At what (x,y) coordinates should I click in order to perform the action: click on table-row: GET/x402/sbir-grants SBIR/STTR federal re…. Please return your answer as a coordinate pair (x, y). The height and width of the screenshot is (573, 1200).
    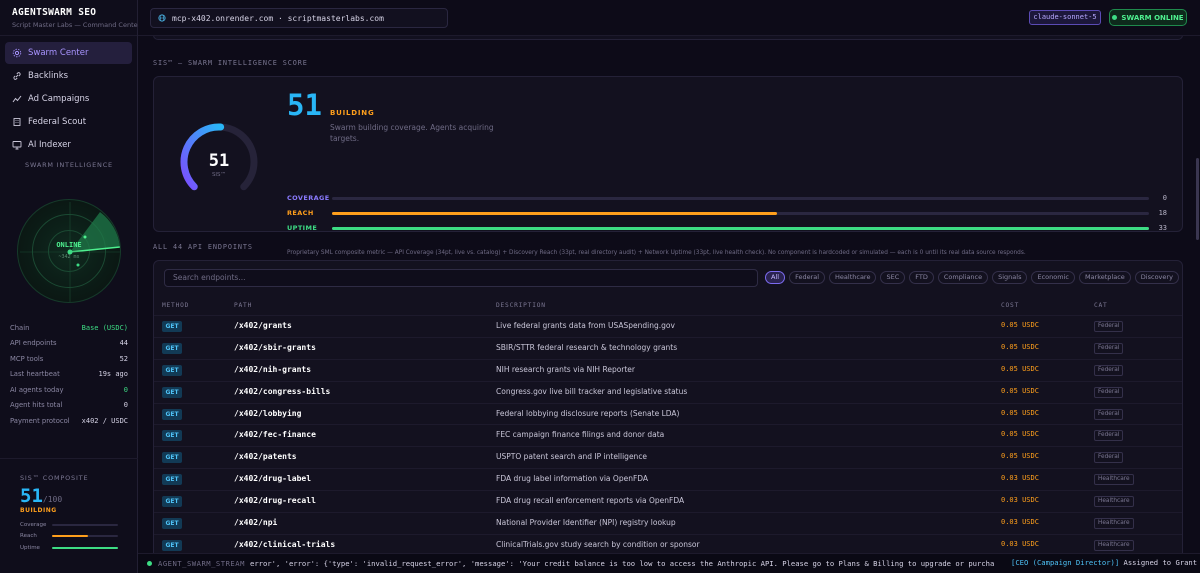
    Looking at the image, I should click on (668, 347).